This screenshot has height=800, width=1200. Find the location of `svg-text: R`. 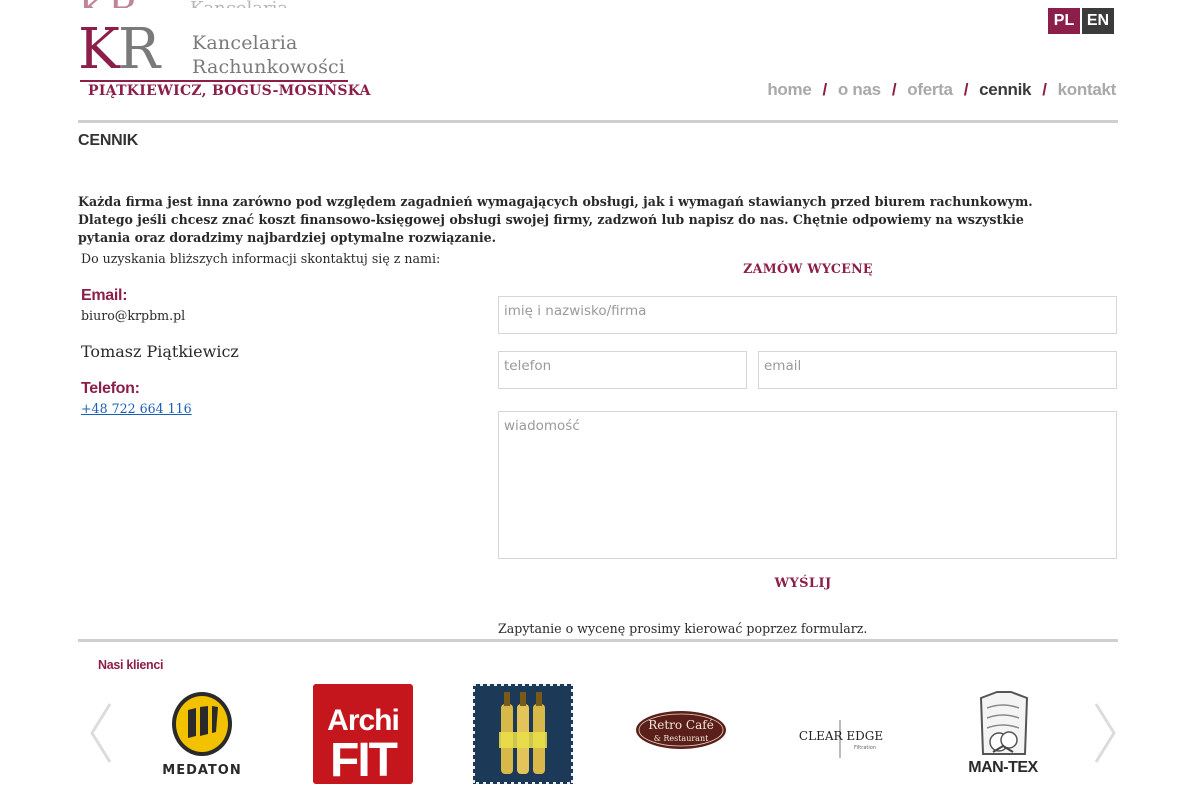

svg-text: R is located at coordinates (140, 46).